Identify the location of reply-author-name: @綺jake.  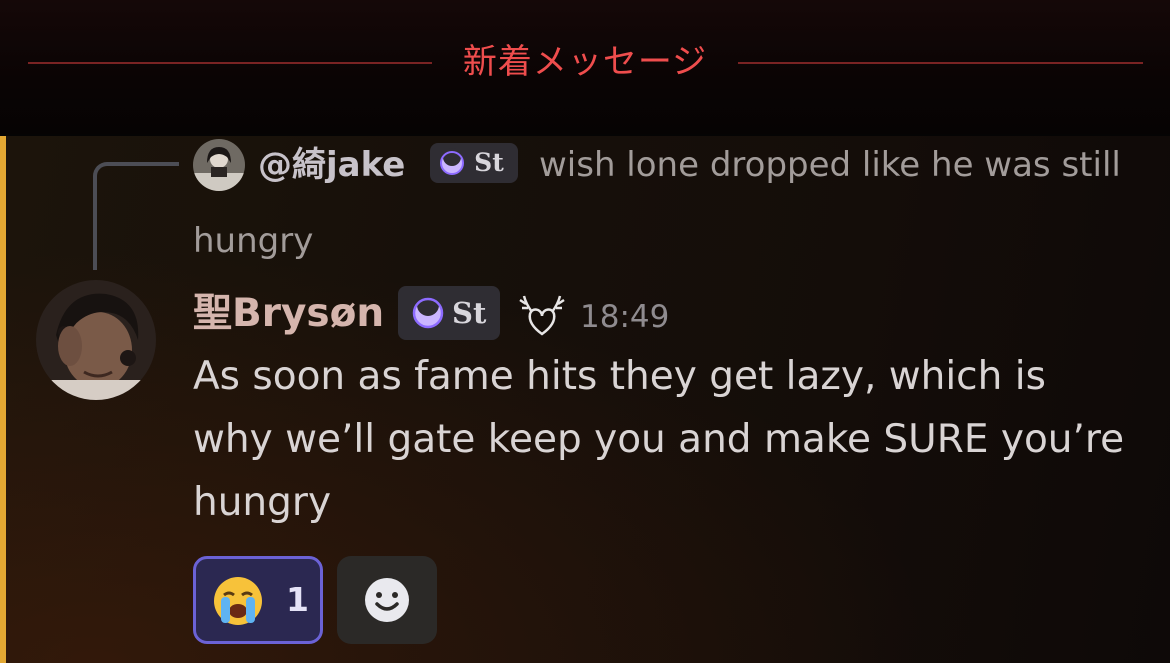
(331, 165).